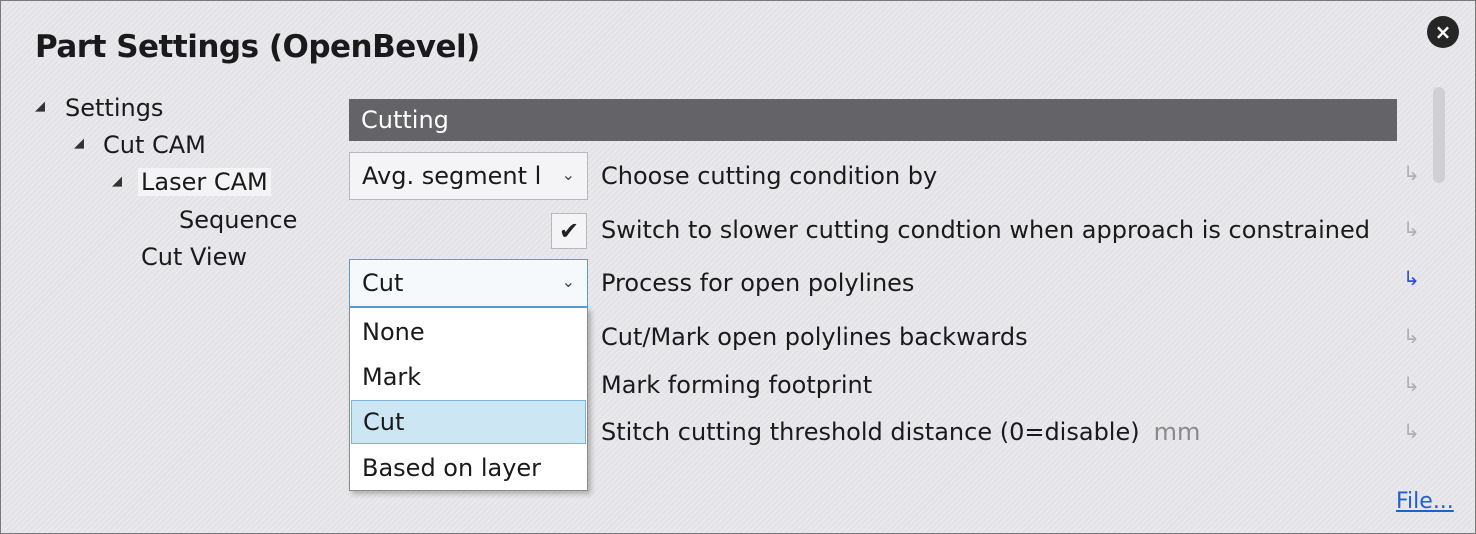  I want to click on dropdown-option-based-on-layer: Based on layer, so click(468, 468).